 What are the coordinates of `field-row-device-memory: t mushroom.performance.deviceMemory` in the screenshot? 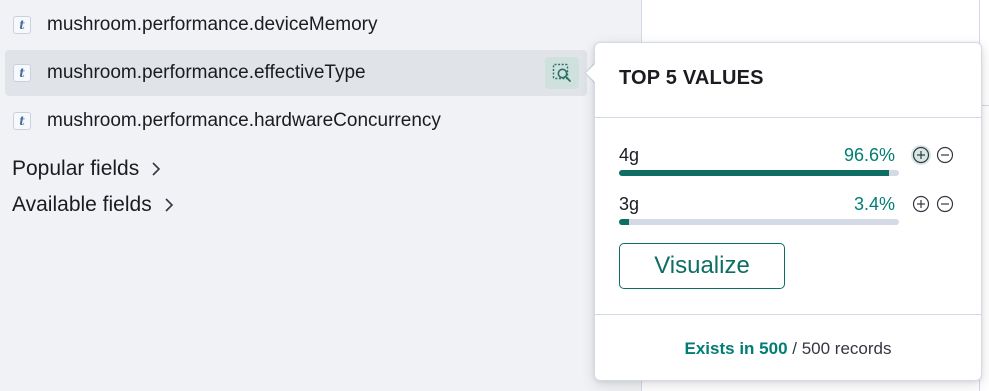 It's located at (296, 25).